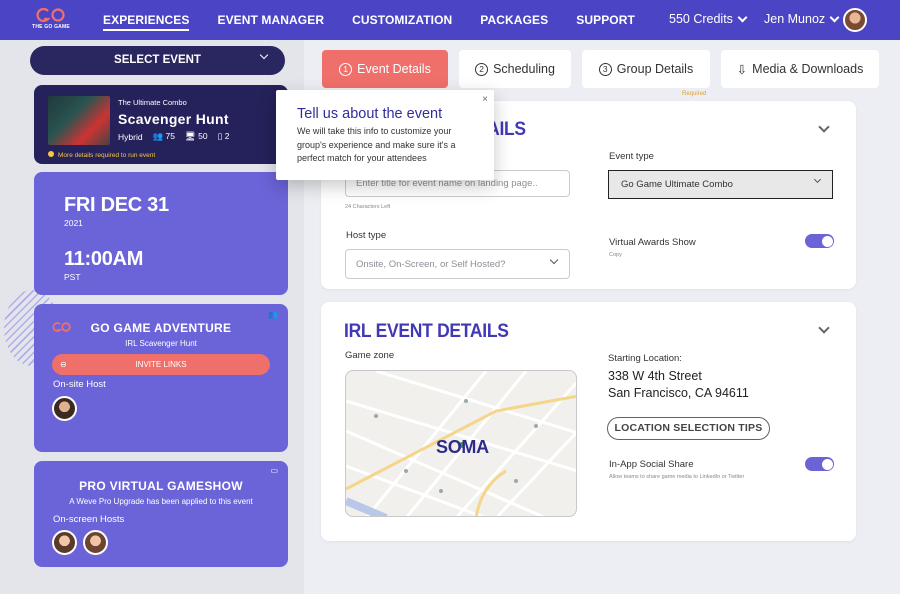  Describe the element at coordinates (808, 69) in the screenshot. I see `tab-label: Media & Downloads` at that location.